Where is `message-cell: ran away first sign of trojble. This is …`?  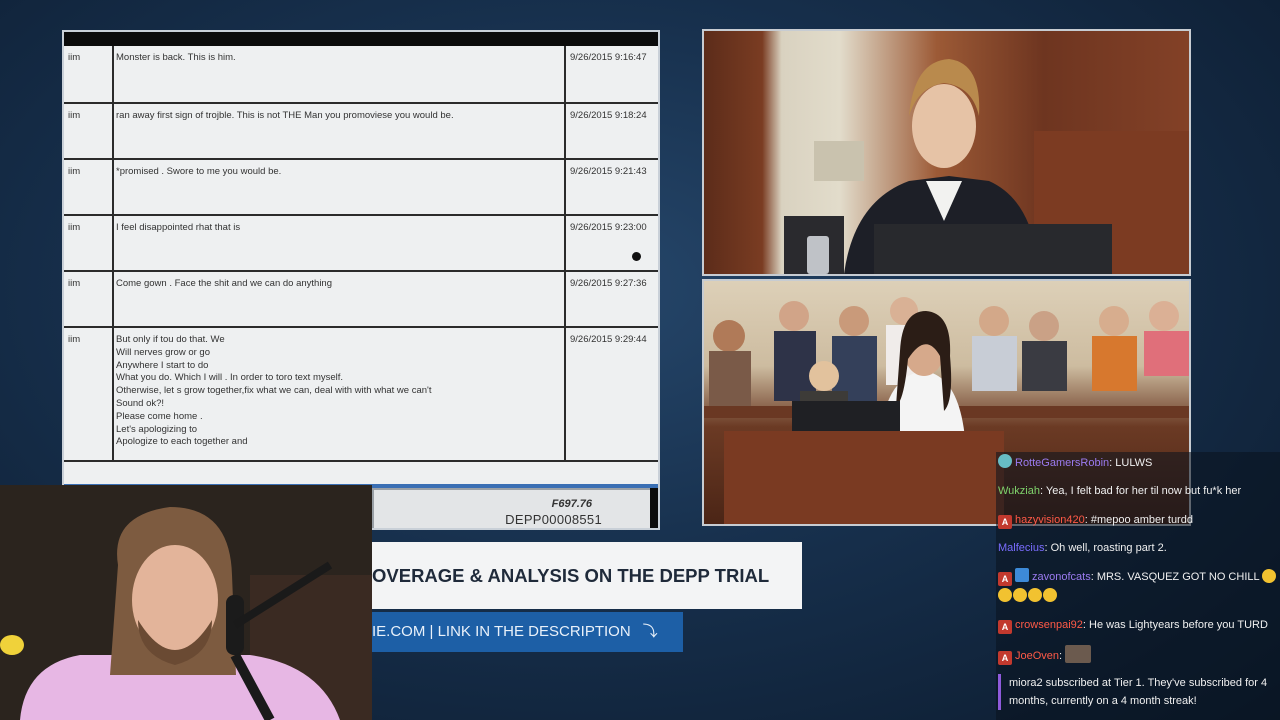
message-cell: ran away first sign of trojble. This is … is located at coordinates (340, 131).